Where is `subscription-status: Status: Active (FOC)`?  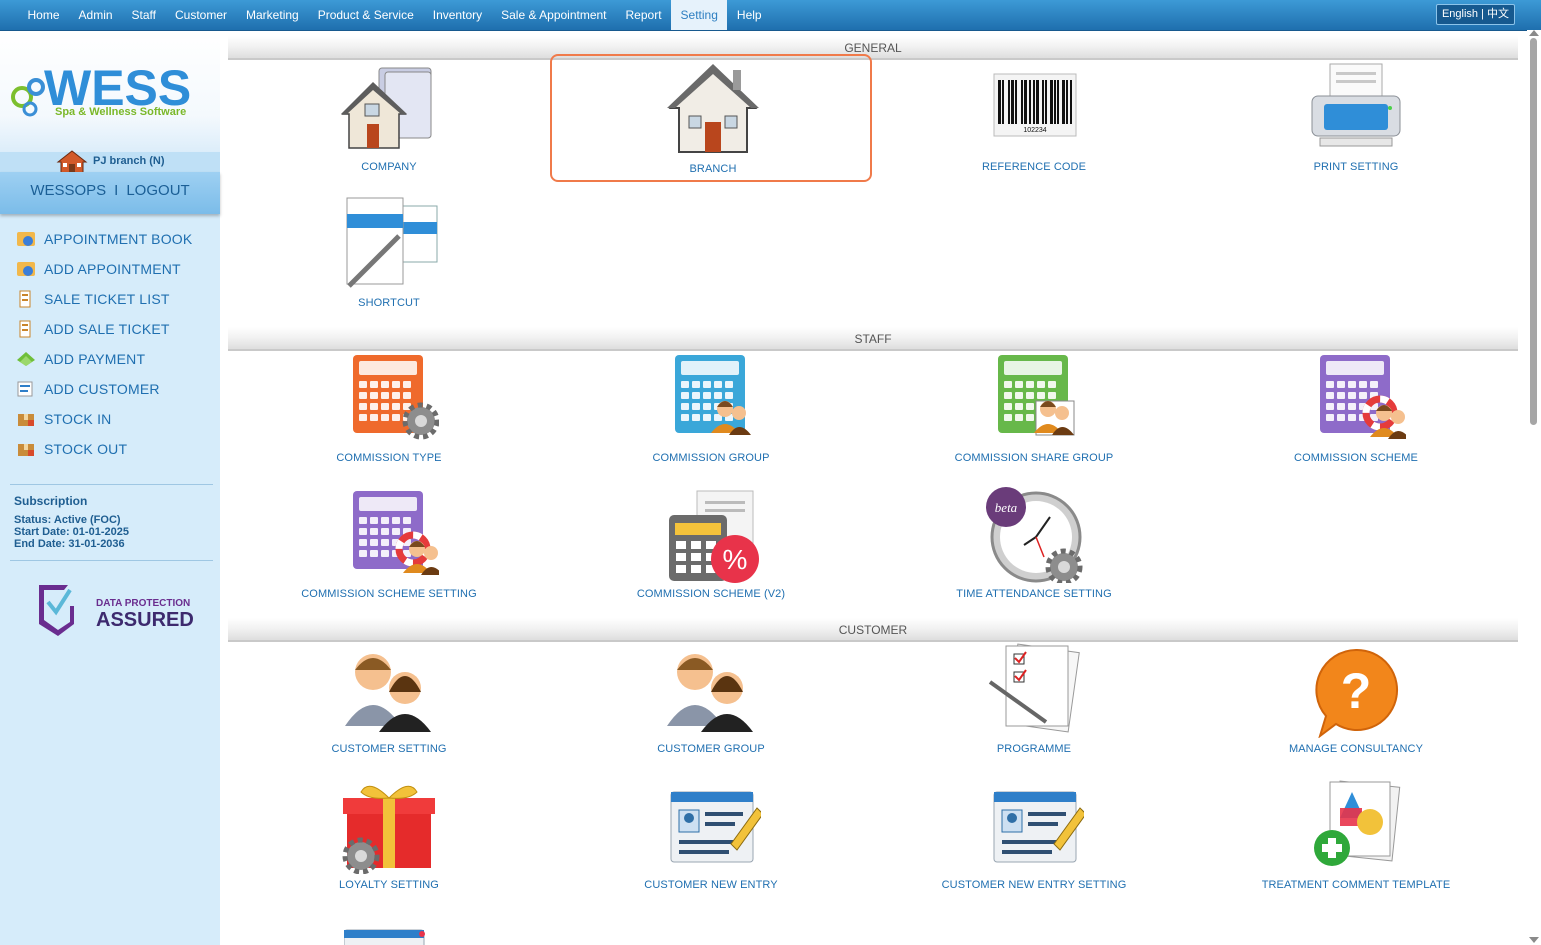
subscription-status: Status: Active (FOC) is located at coordinates (67, 520).